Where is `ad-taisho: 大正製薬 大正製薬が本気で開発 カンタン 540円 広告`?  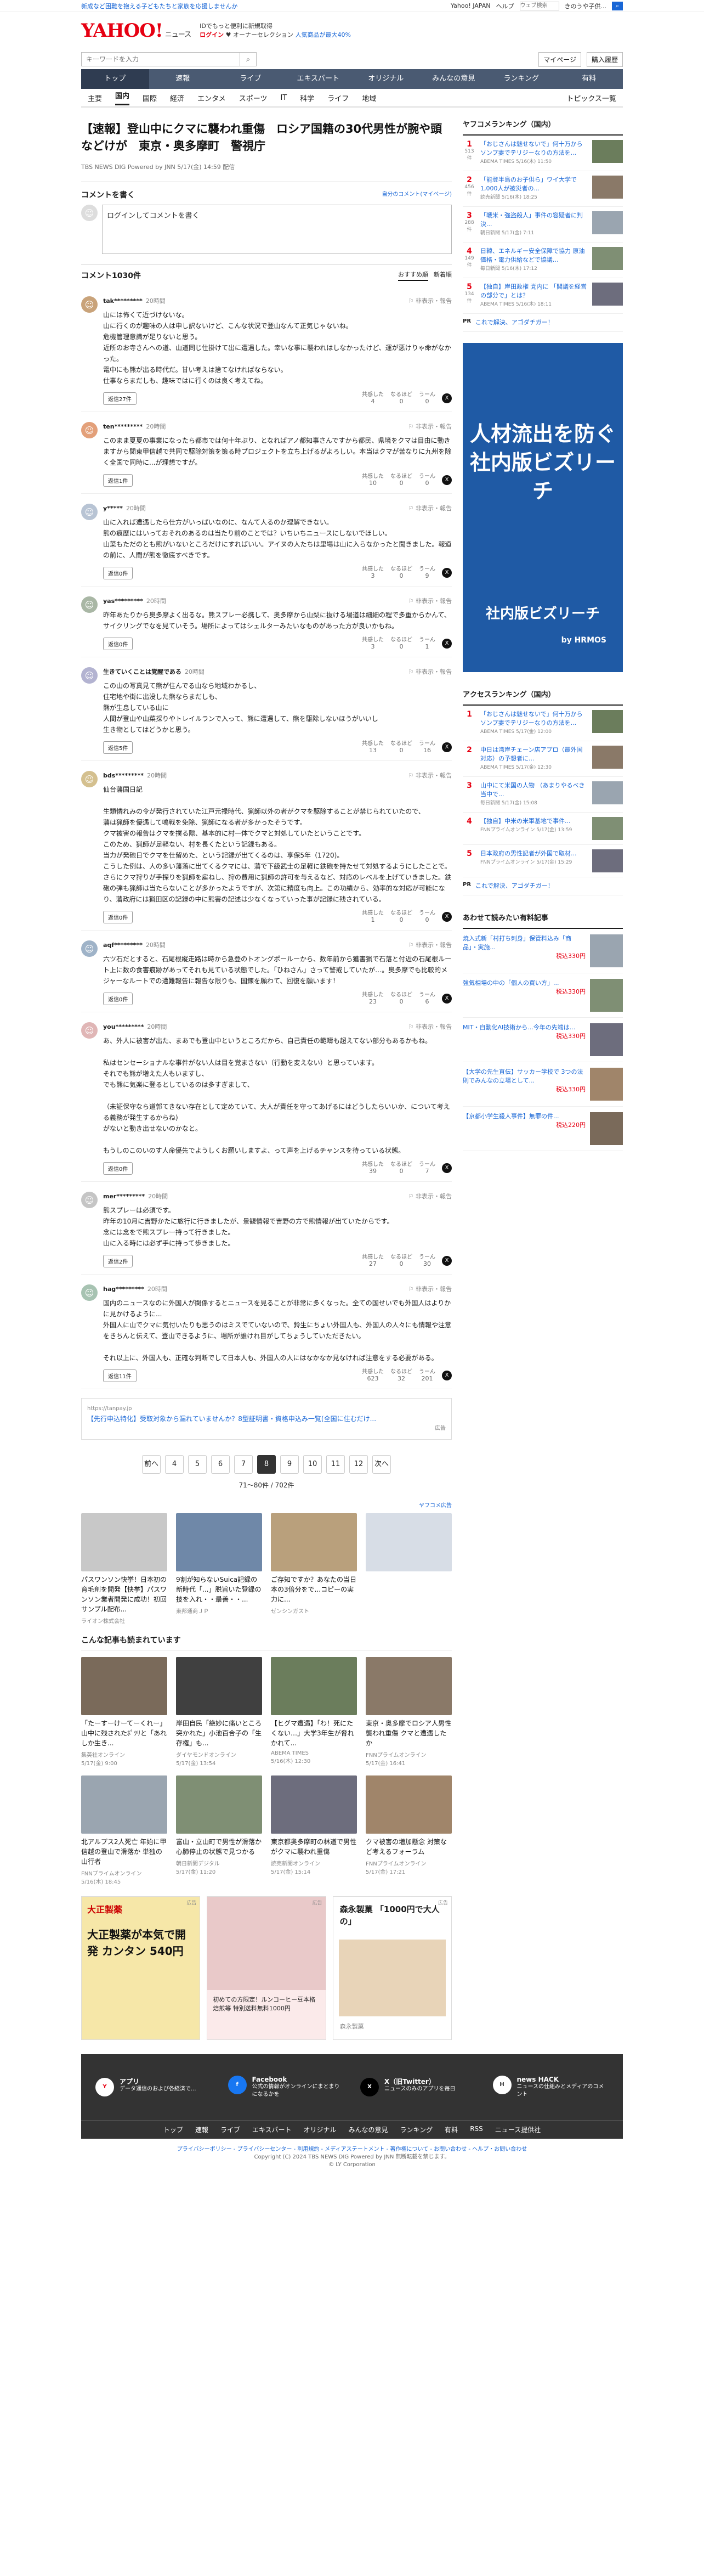 ad-taisho: 大正製薬 大正製薬が本気で開発 カンタン 540円 広告 is located at coordinates (141, 1968).